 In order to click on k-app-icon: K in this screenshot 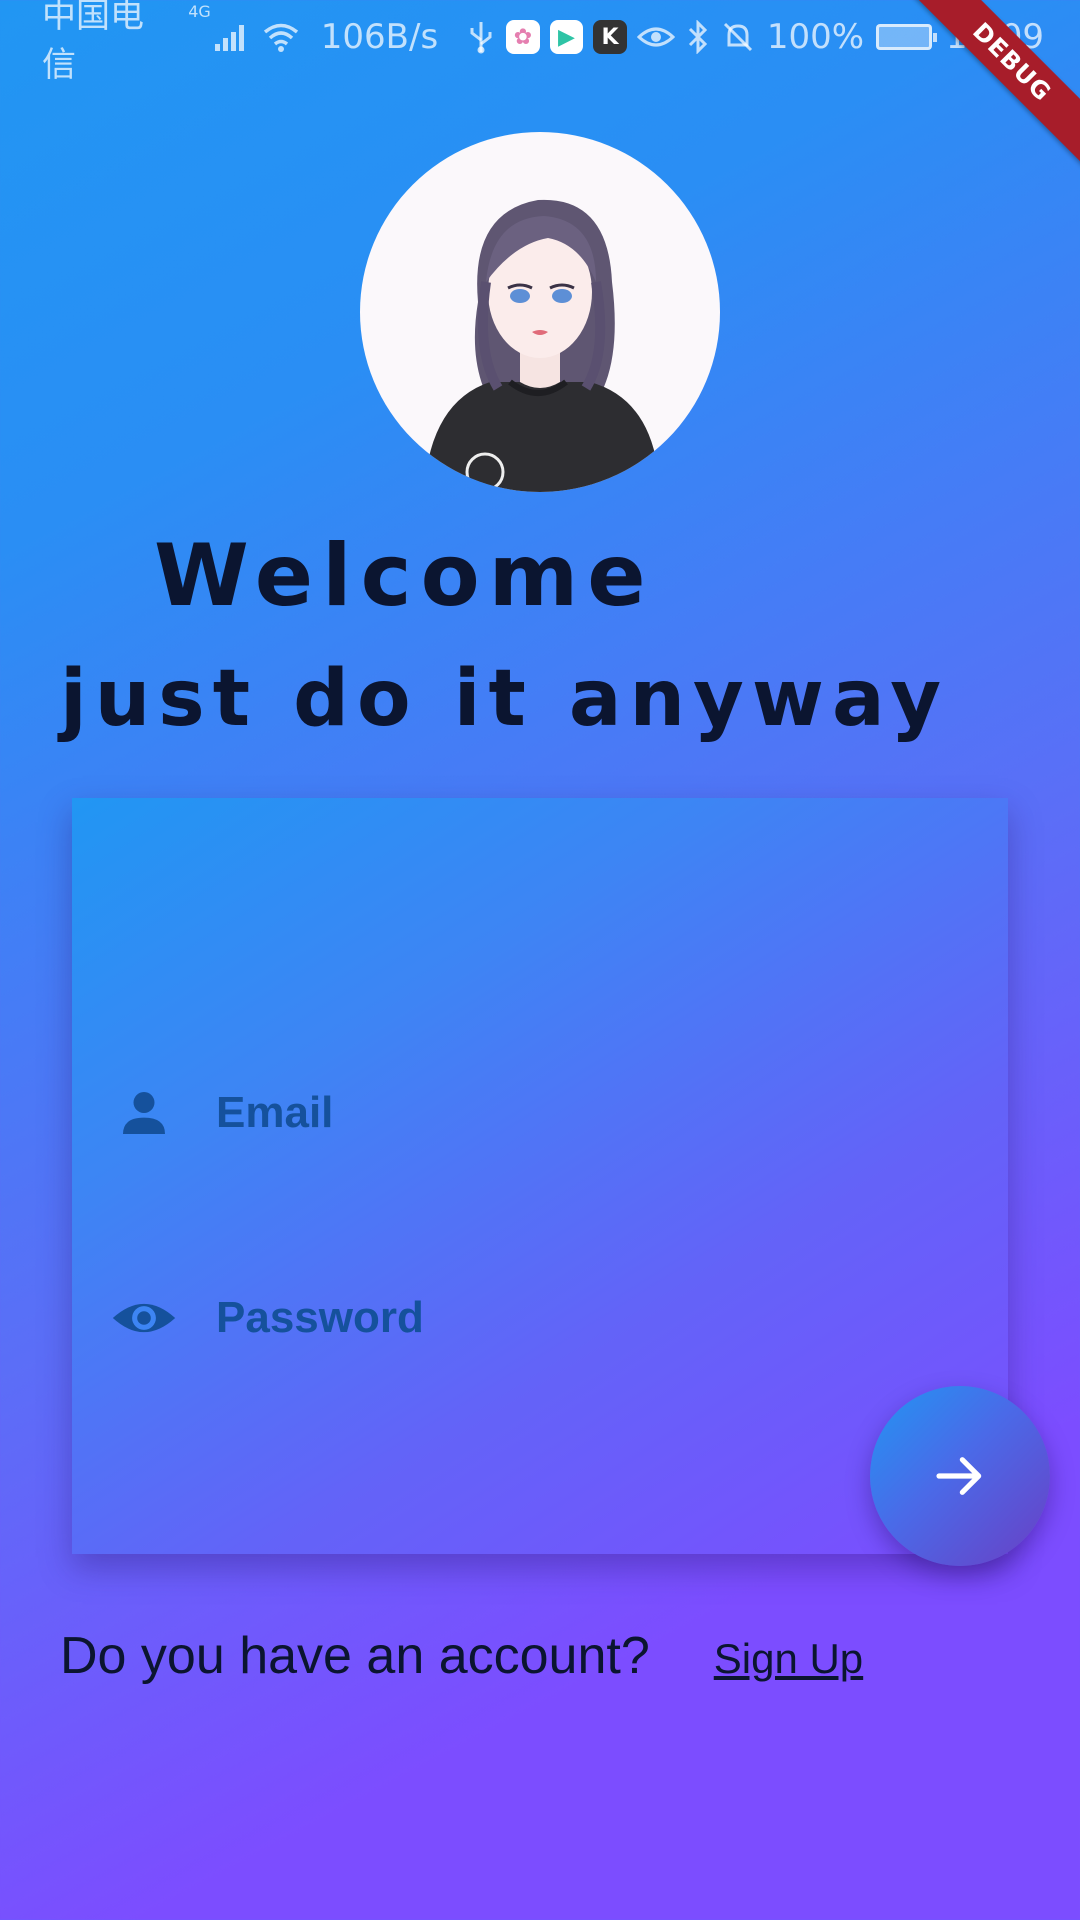, I will do `click(610, 37)`.